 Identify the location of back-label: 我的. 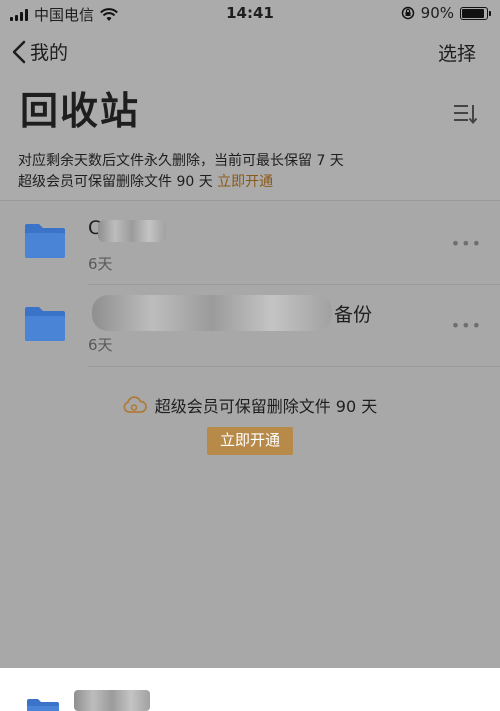
(49, 53).